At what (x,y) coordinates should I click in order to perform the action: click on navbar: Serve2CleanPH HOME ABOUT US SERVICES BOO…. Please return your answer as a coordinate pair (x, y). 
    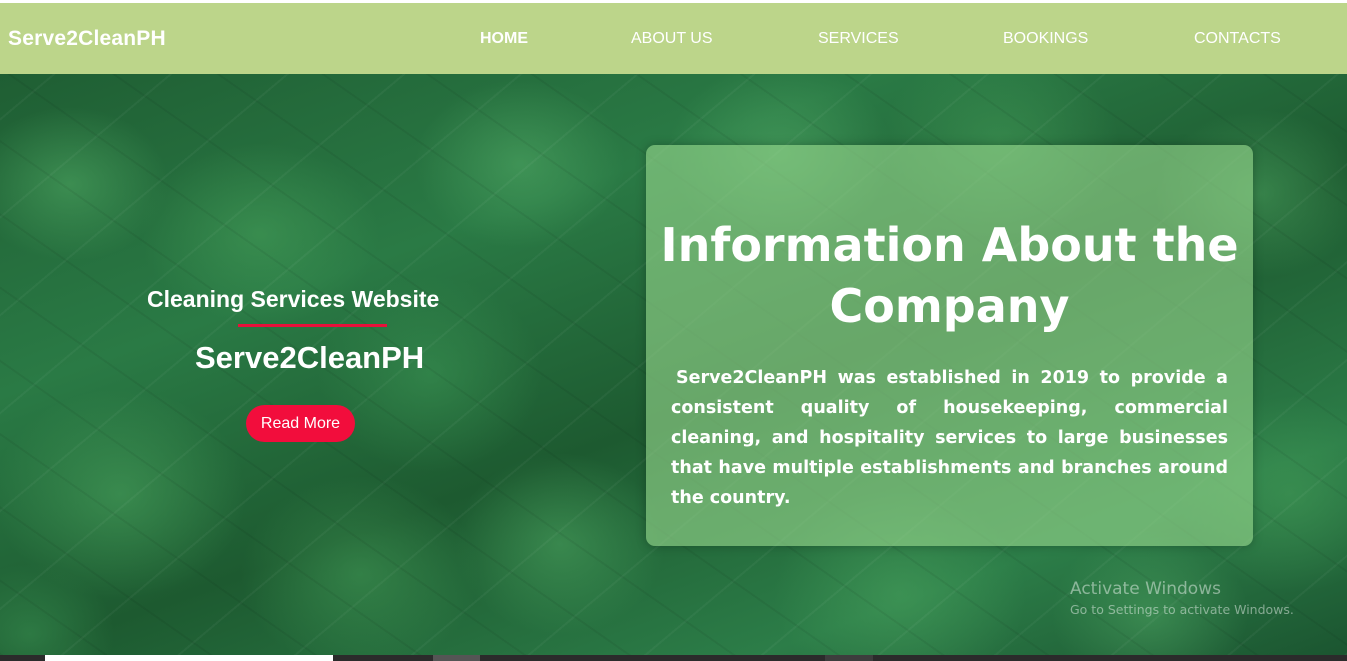
    Looking at the image, I should click on (673, 38).